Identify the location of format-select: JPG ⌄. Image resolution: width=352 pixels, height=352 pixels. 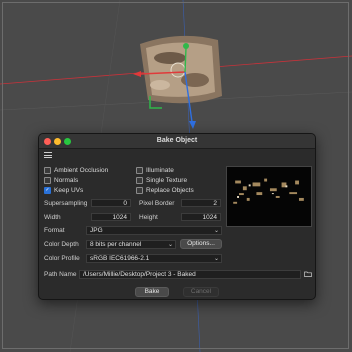
(154, 230).